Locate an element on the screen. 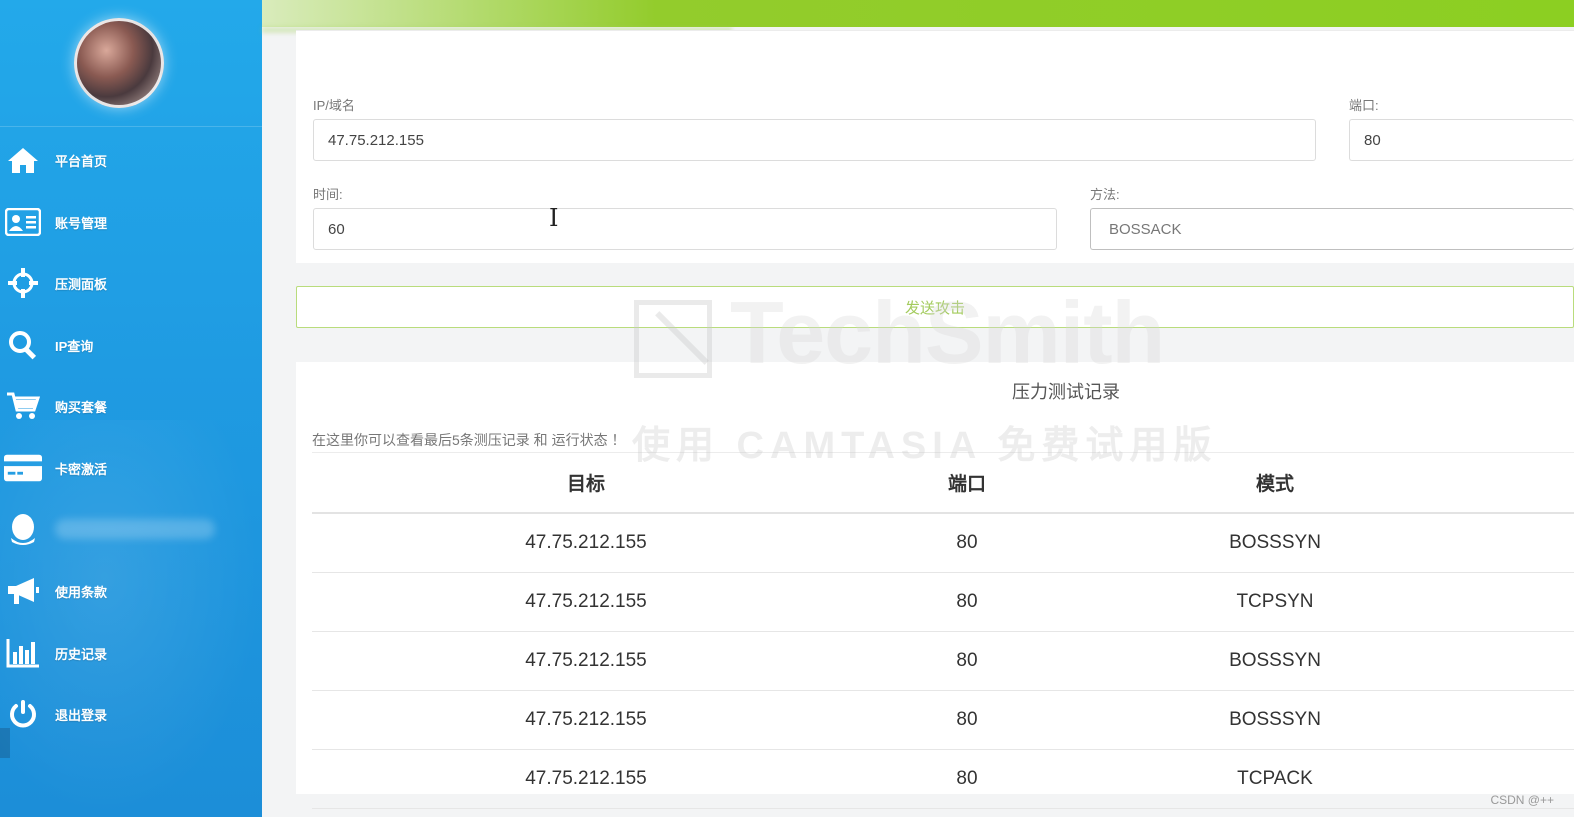  table-row: 47.75.212.155 80 TCPSYN is located at coordinates (943, 602).